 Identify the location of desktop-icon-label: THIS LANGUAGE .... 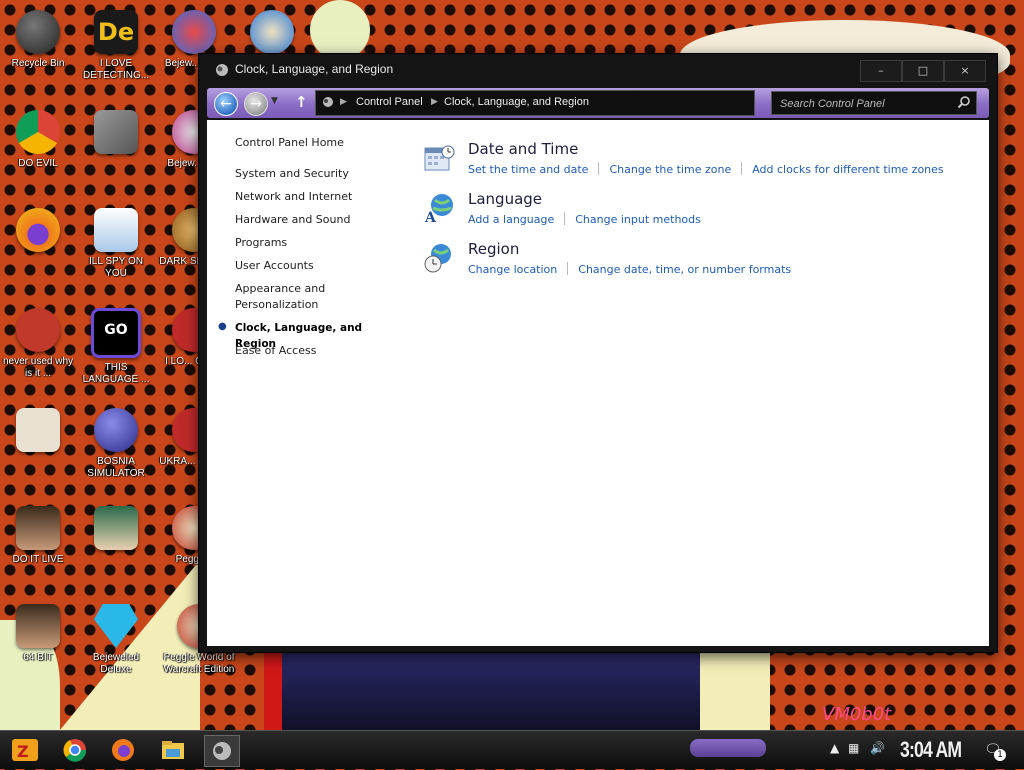
(116, 373).